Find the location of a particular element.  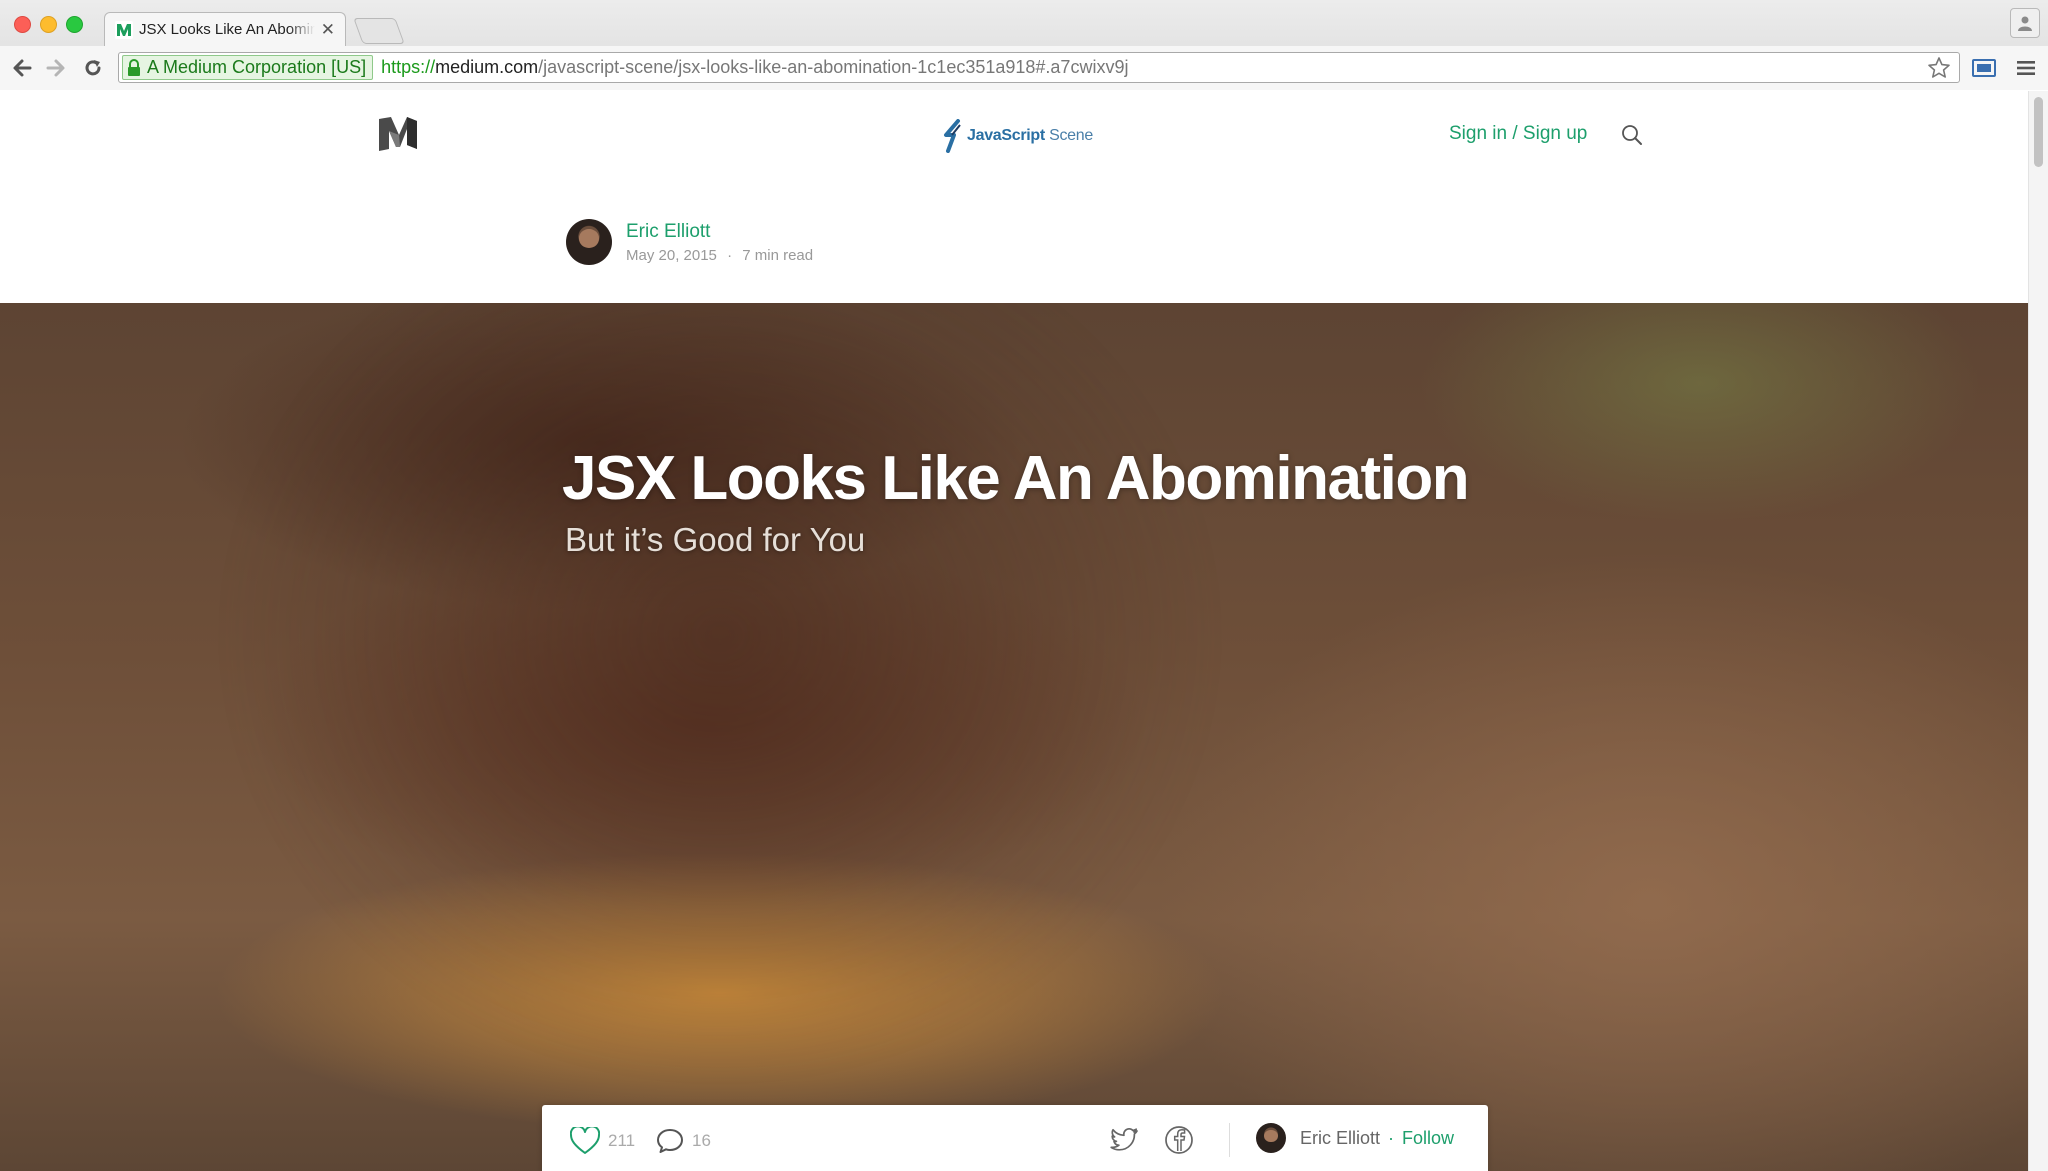

scrollbar-thumb is located at coordinates (2038, 132).